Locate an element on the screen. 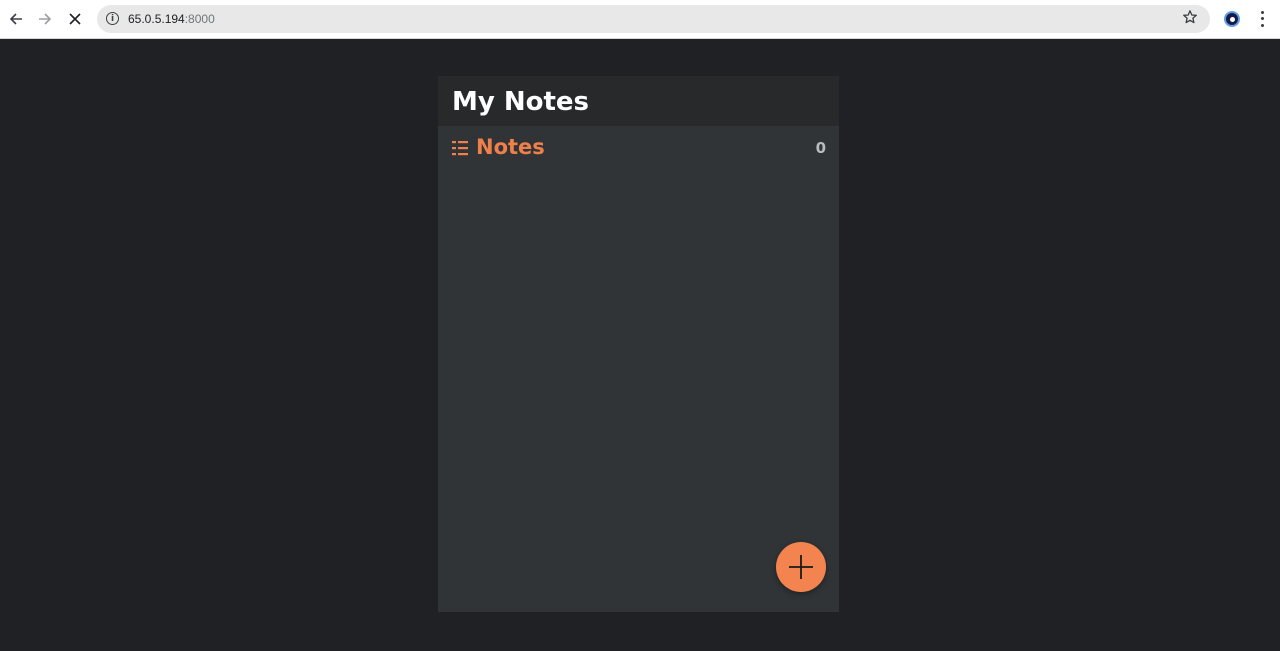 The width and height of the screenshot is (1280, 651). add-note-button is located at coordinates (801, 567).